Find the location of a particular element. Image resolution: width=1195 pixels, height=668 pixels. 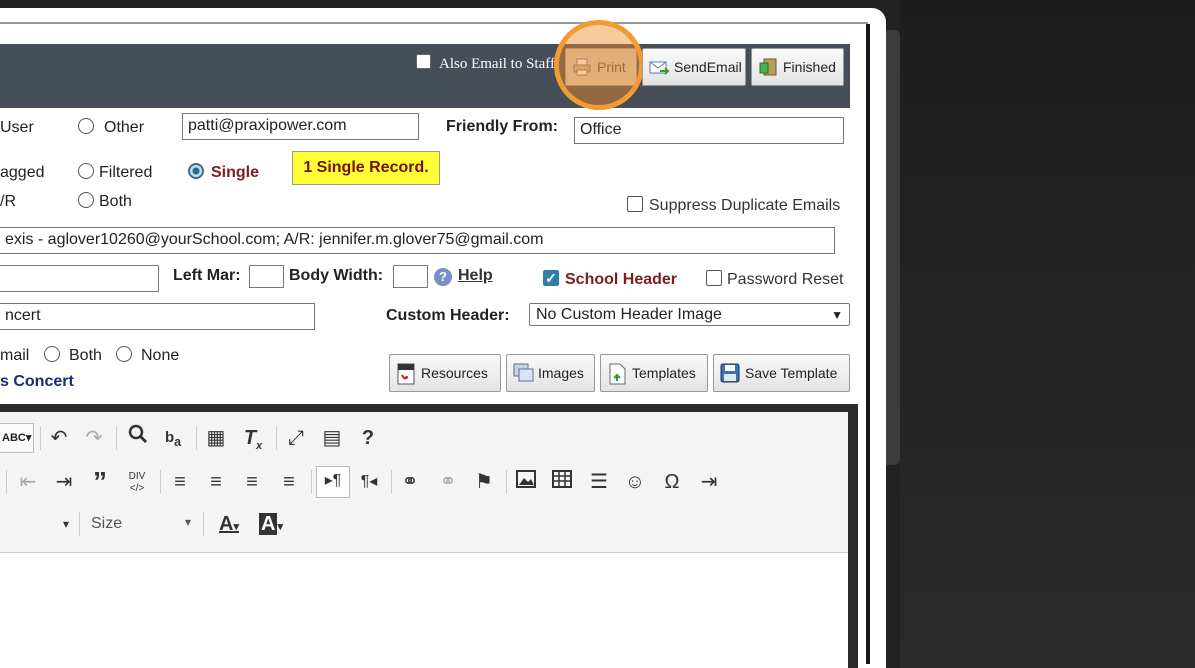

spellcheck-button: ABC▾ is located at coordinates (17, 438).